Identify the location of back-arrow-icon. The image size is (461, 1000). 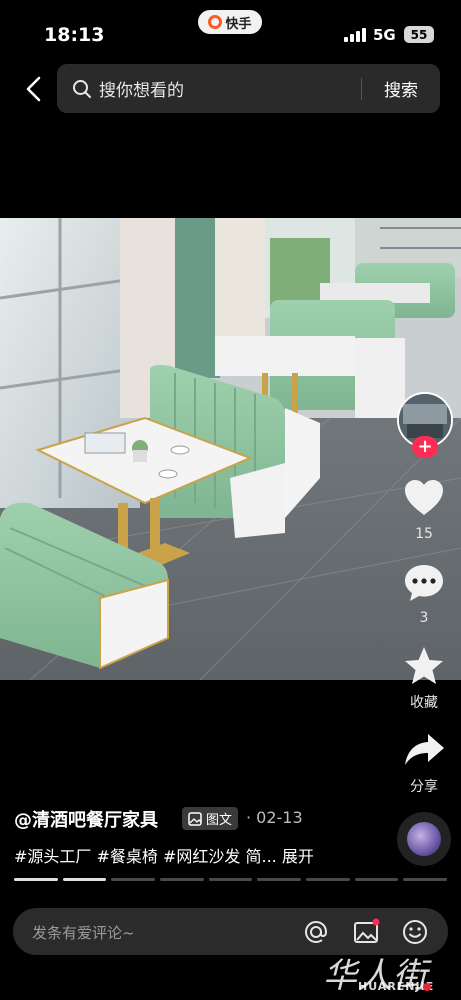
(35, 89).